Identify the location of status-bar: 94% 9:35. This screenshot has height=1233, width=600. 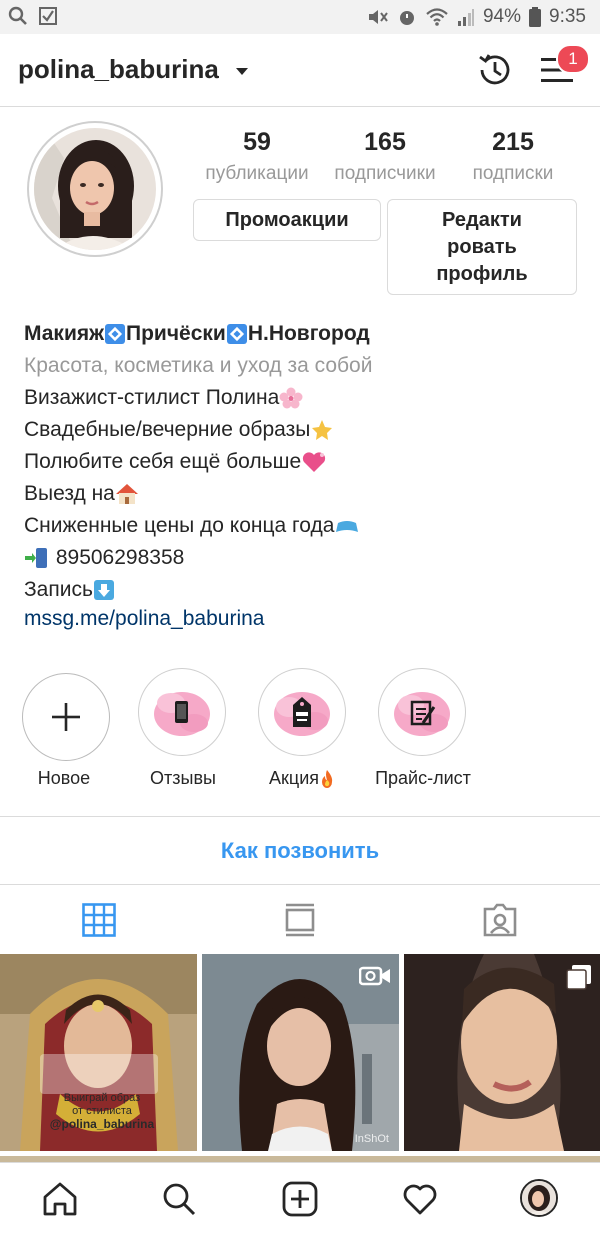
(300, 17).